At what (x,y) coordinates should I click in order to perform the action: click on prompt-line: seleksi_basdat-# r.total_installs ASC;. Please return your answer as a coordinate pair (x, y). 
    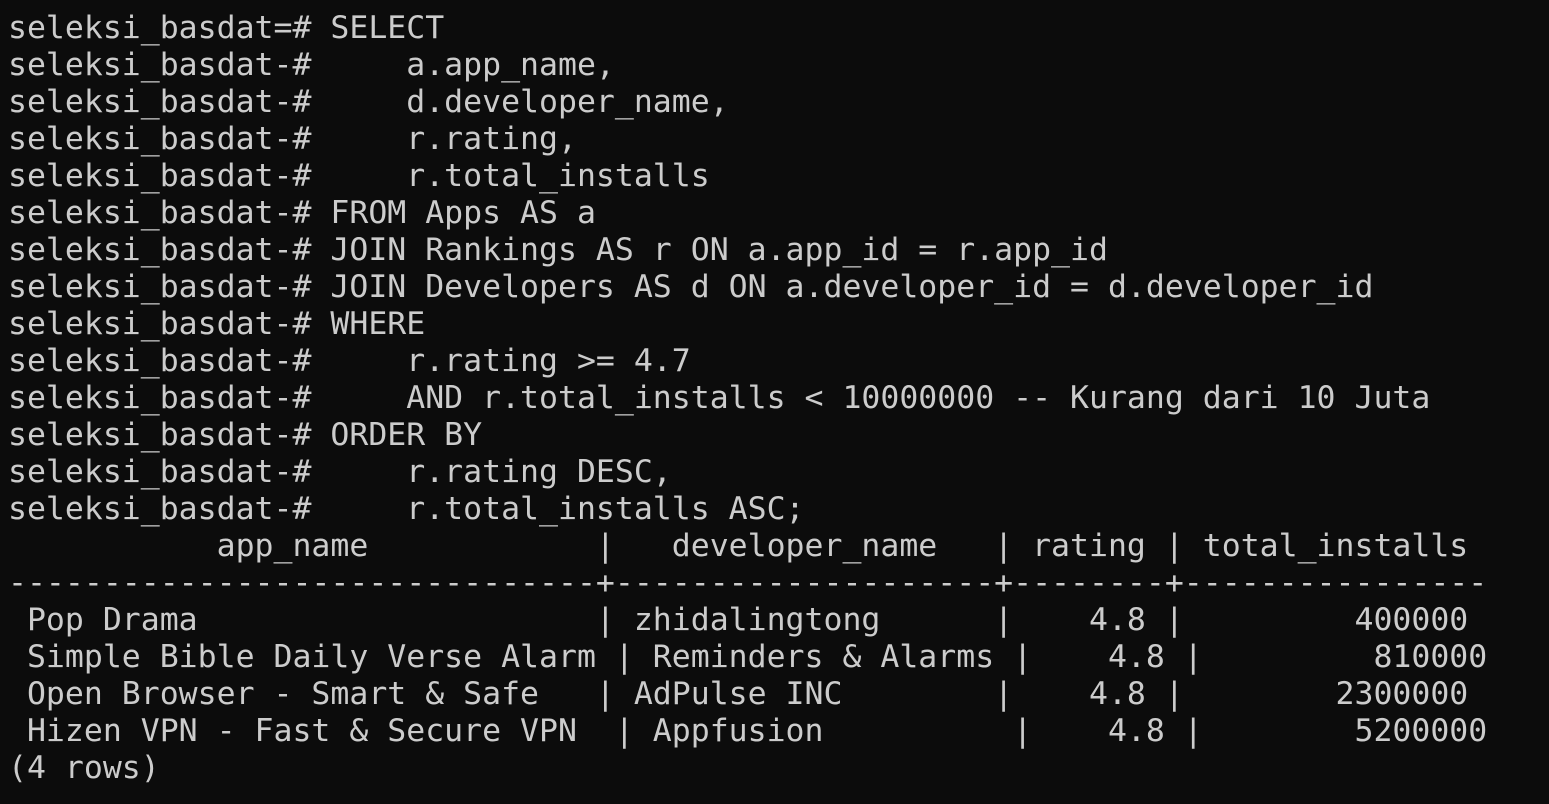
    Looking at the image, I should click on (406, 509).